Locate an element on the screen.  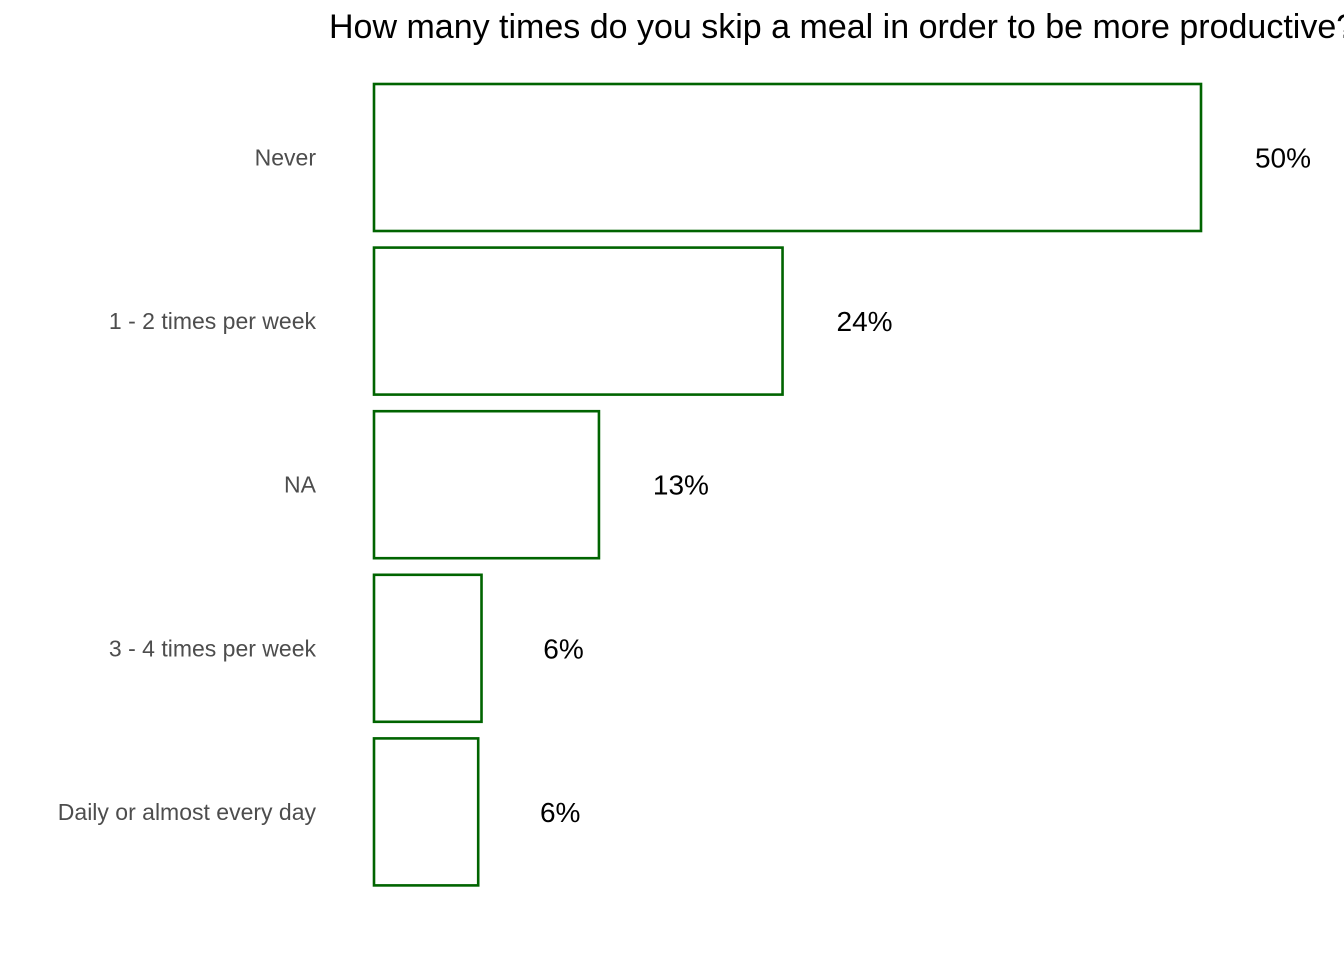
value-label: 50% is located at coordinates (1283, 158).